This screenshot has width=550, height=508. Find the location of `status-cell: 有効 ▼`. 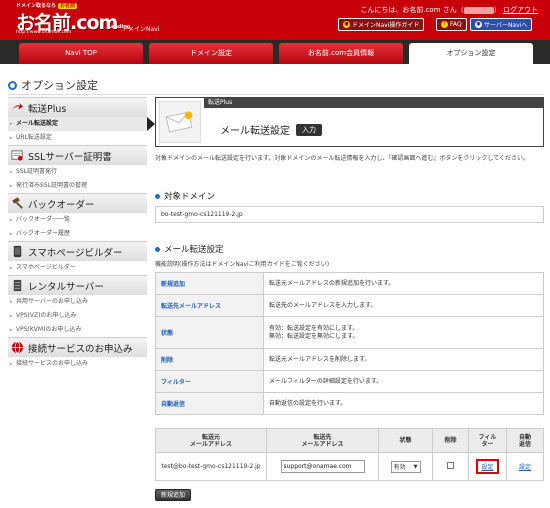

status-cell: 有効 ▼ is located at coordinates (405, 466).